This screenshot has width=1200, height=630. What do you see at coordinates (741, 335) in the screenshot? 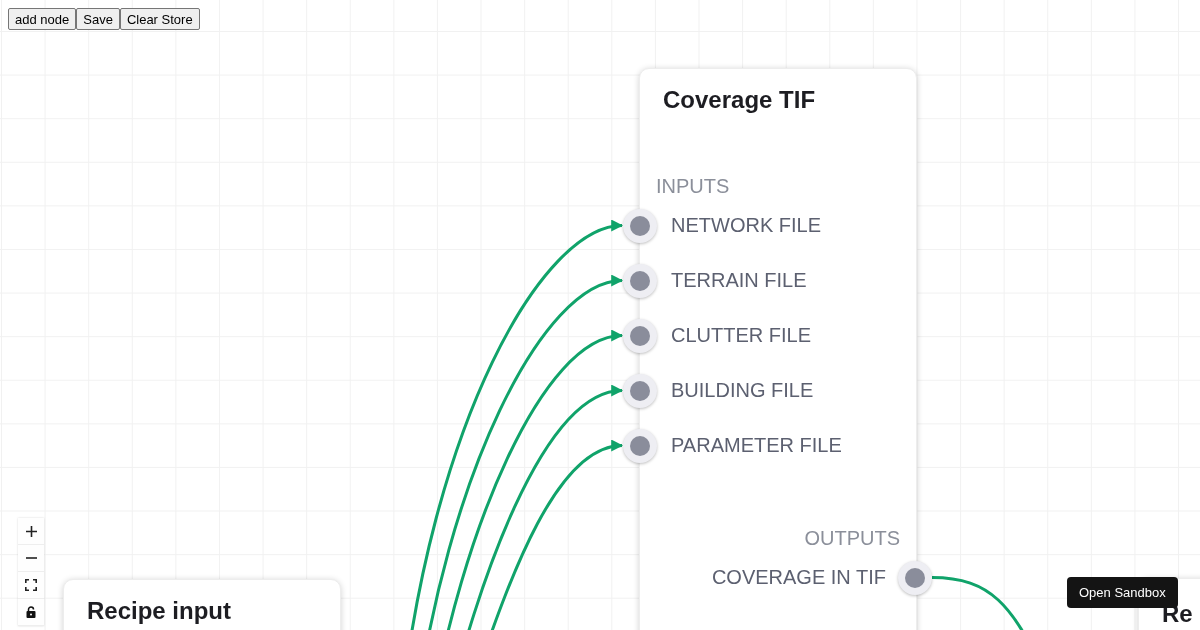
I see `port-label: CLUTTER FILE` at bounding box center [741, 335].